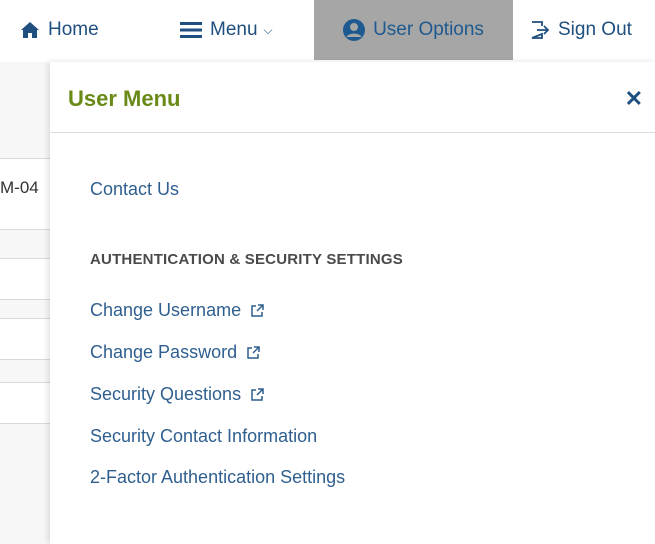 Image resolution: width=655 pixels, height=544 pixels. I want to click on nav-home: Home, so click(59, 30).